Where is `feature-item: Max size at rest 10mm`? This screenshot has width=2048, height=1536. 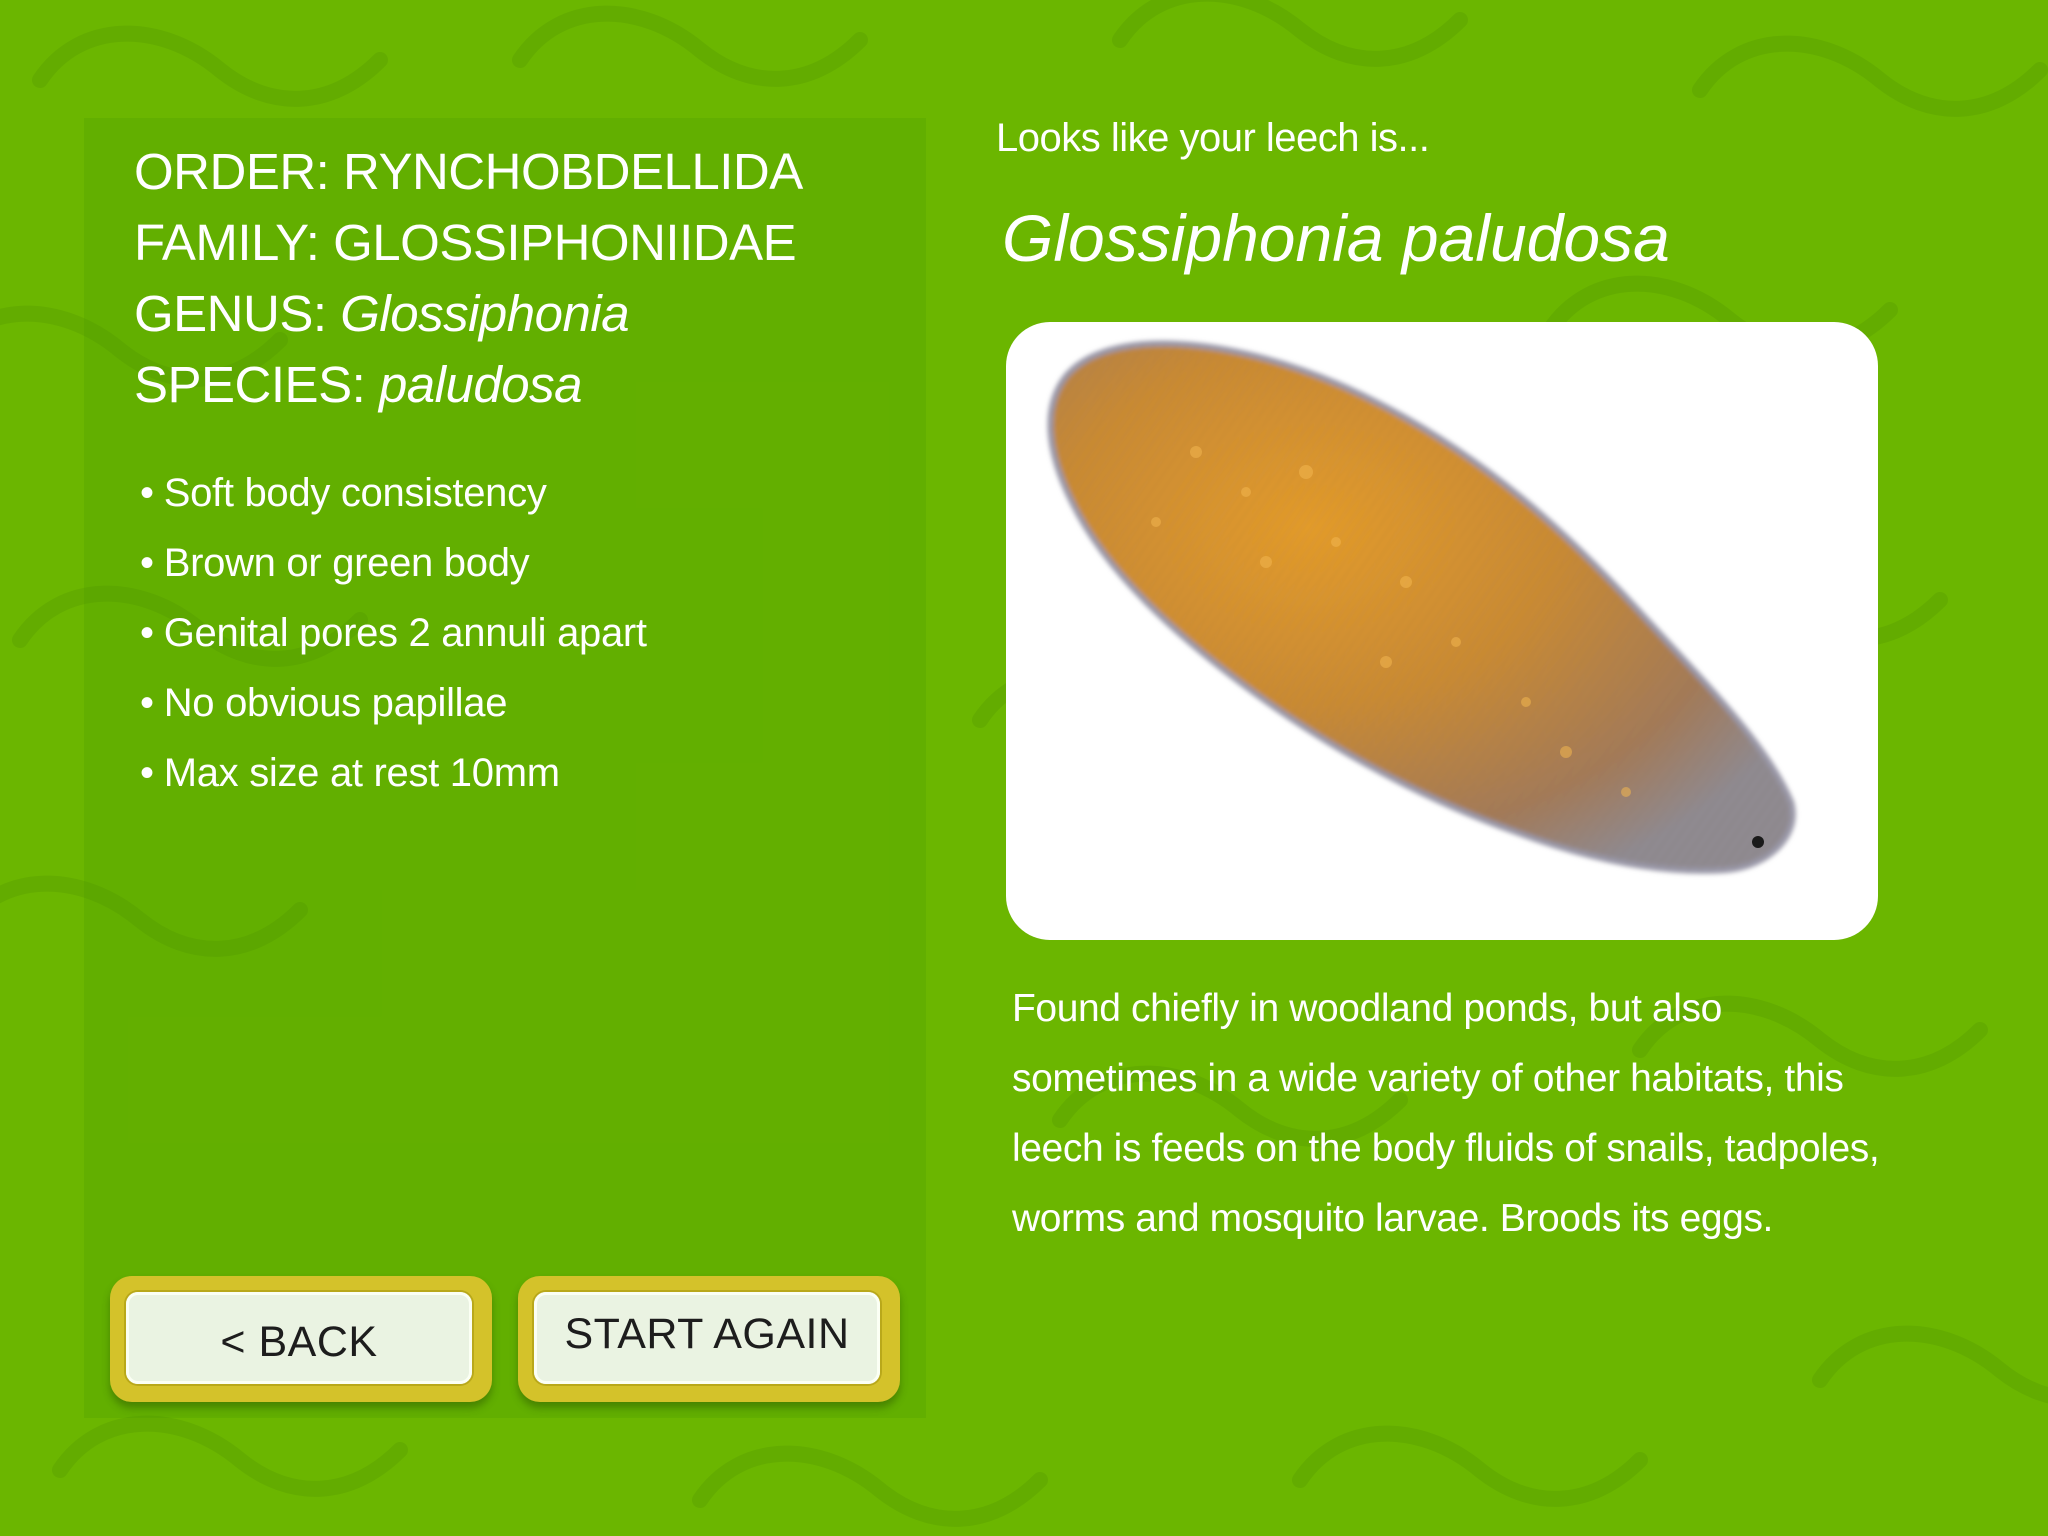
feature-item: Max size at rest 10mm is located at coordinates (393, 773).